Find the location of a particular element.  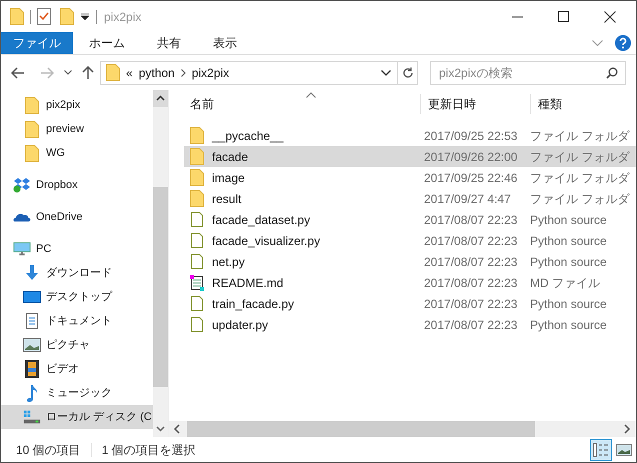

file-name: facade_dataset.py is located at coordinates (261, 220).